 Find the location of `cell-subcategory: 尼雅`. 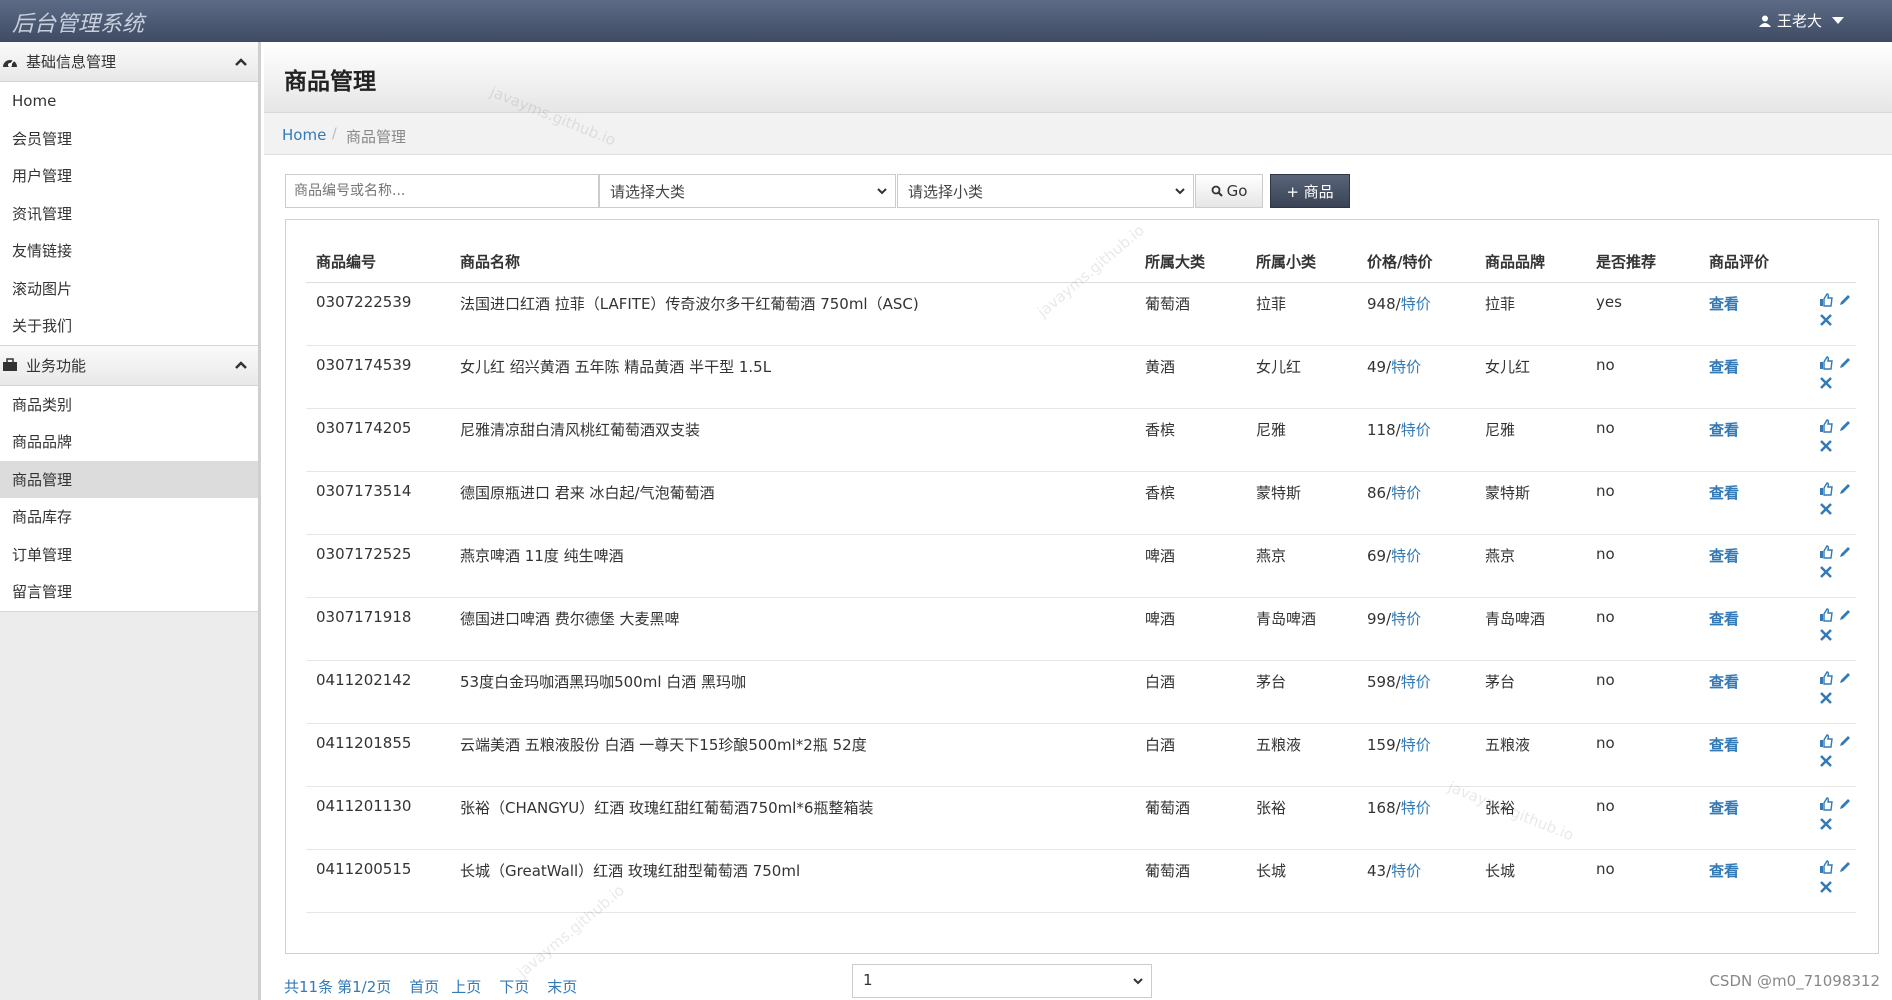

cell-subcategory: 尼雅 is located at coordinates (1301, 440).